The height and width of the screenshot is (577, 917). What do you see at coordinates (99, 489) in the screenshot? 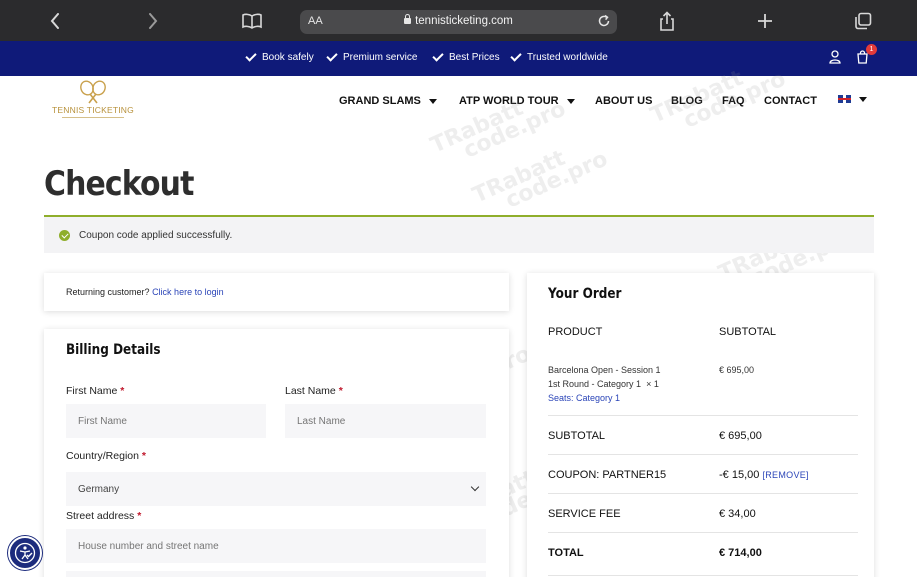
I see `country-value: Germany` at bounding box center [99, 489].